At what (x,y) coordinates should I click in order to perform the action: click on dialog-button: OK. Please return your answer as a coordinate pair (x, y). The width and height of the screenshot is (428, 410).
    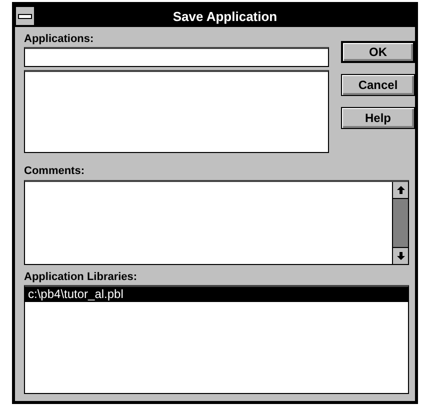
    Looking at the image, I should click on (378, 52).